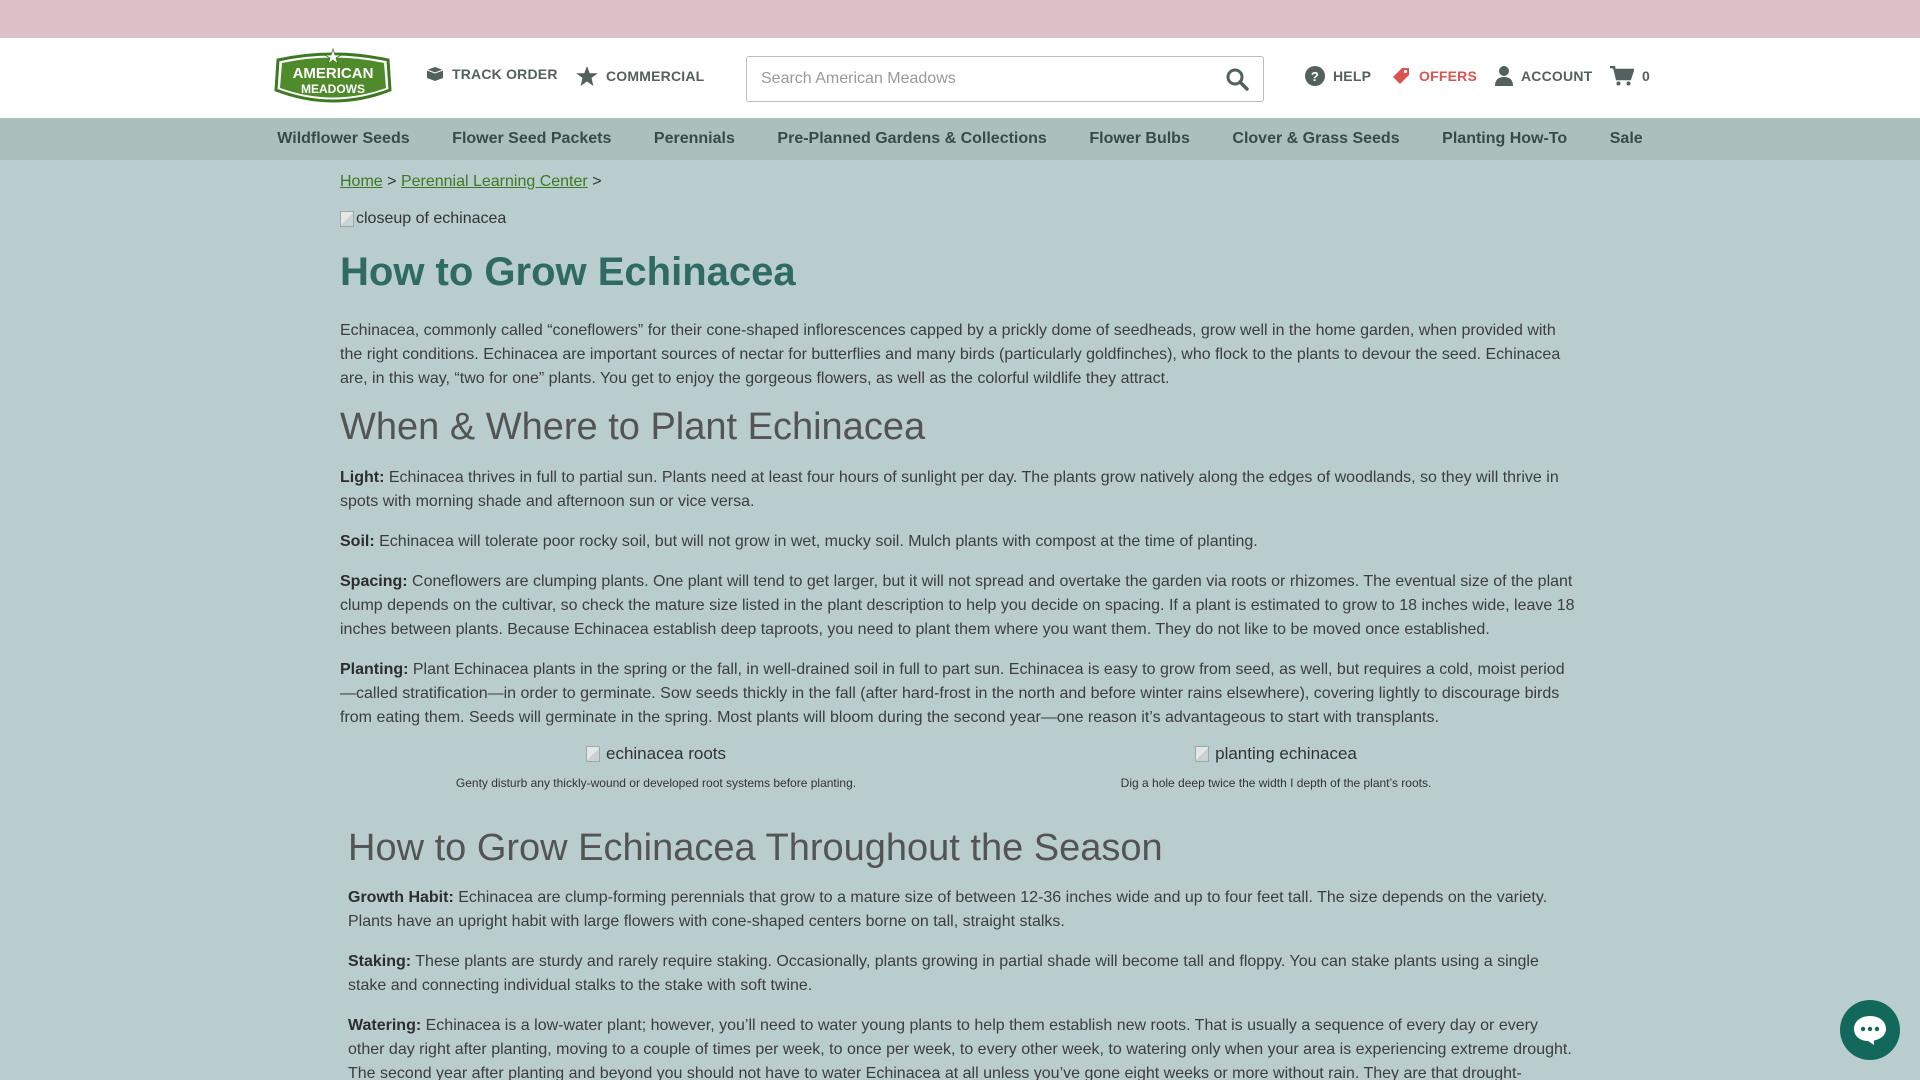 The height and width of the screenshot is (1080, 1920). What do you see at coordinates (494, 181) in the screenshot?
I see `breadcrumb-learning-center: Perennial Learning Center` at bounding box center [494, 181].